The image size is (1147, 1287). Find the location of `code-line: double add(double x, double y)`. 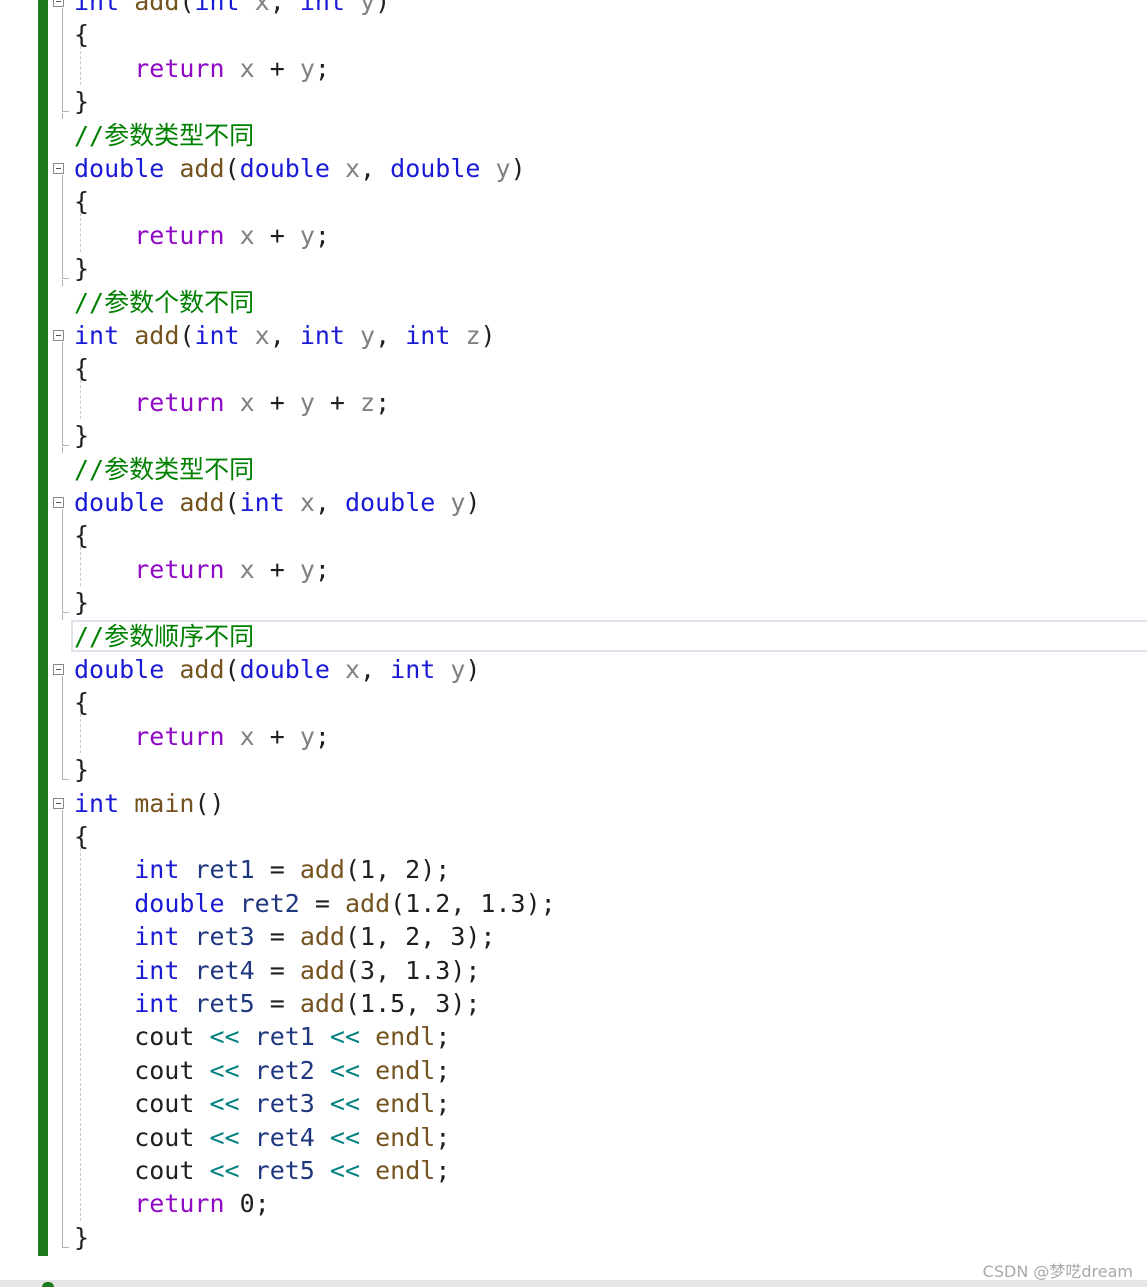

code-line: double add(double x, double y) is located at coordinates (300, 168).